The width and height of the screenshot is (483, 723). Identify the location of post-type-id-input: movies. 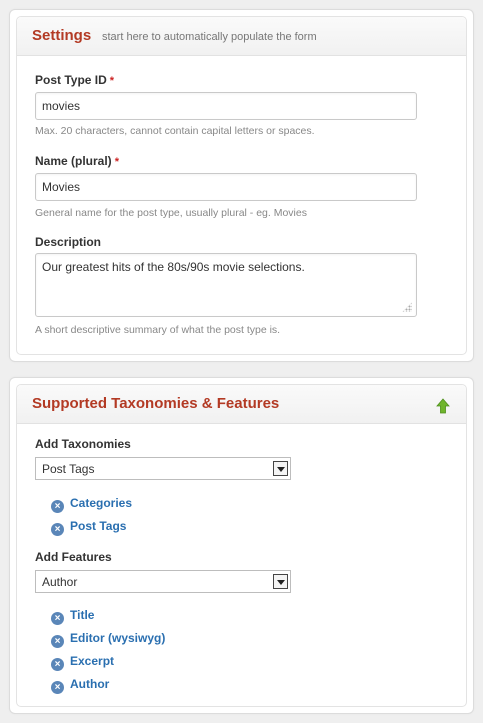
(226, 106).